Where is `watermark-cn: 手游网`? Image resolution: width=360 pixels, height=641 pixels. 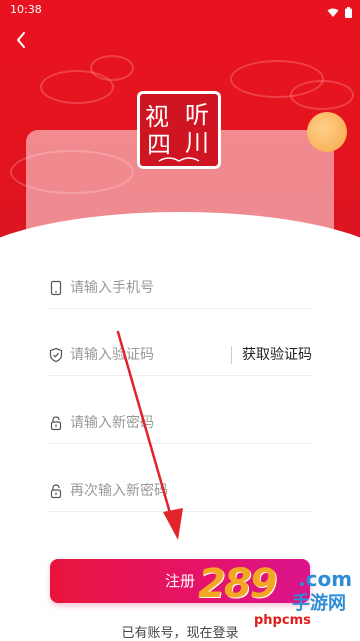
watermark-cn: 手游网 is located at coordinates (319, 603).